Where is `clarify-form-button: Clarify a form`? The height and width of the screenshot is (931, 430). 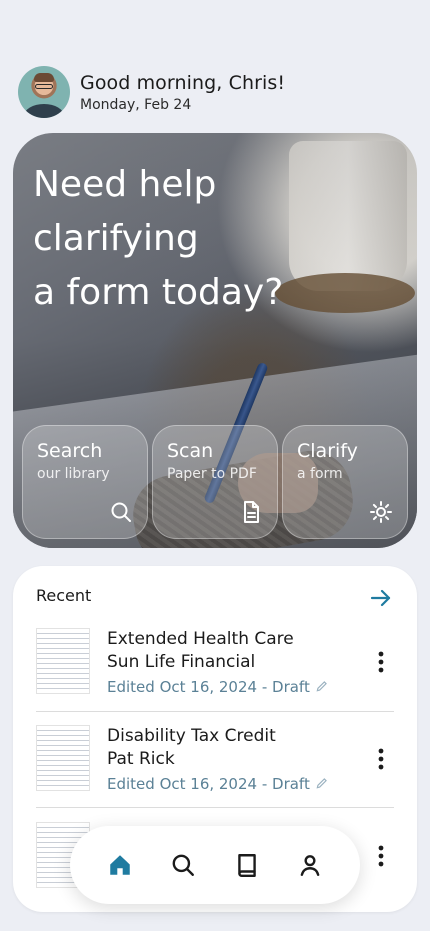
clarify-form-button: Clarify a form is located at coordinates (345, 482).